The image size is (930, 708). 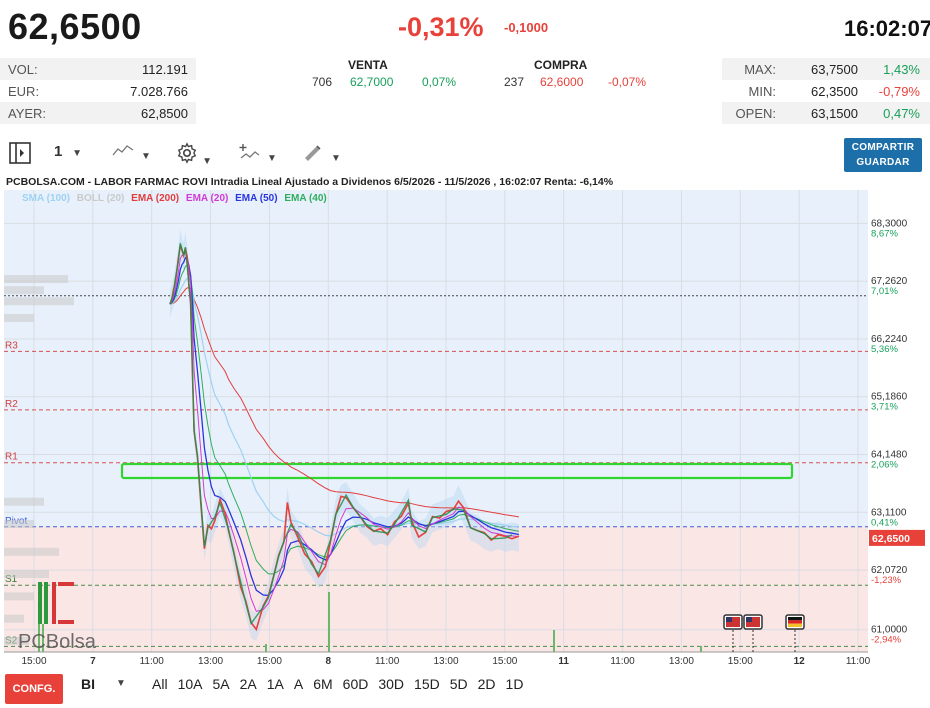 I want to click on stat-value: 63,1500, so click(x=834, y=113).